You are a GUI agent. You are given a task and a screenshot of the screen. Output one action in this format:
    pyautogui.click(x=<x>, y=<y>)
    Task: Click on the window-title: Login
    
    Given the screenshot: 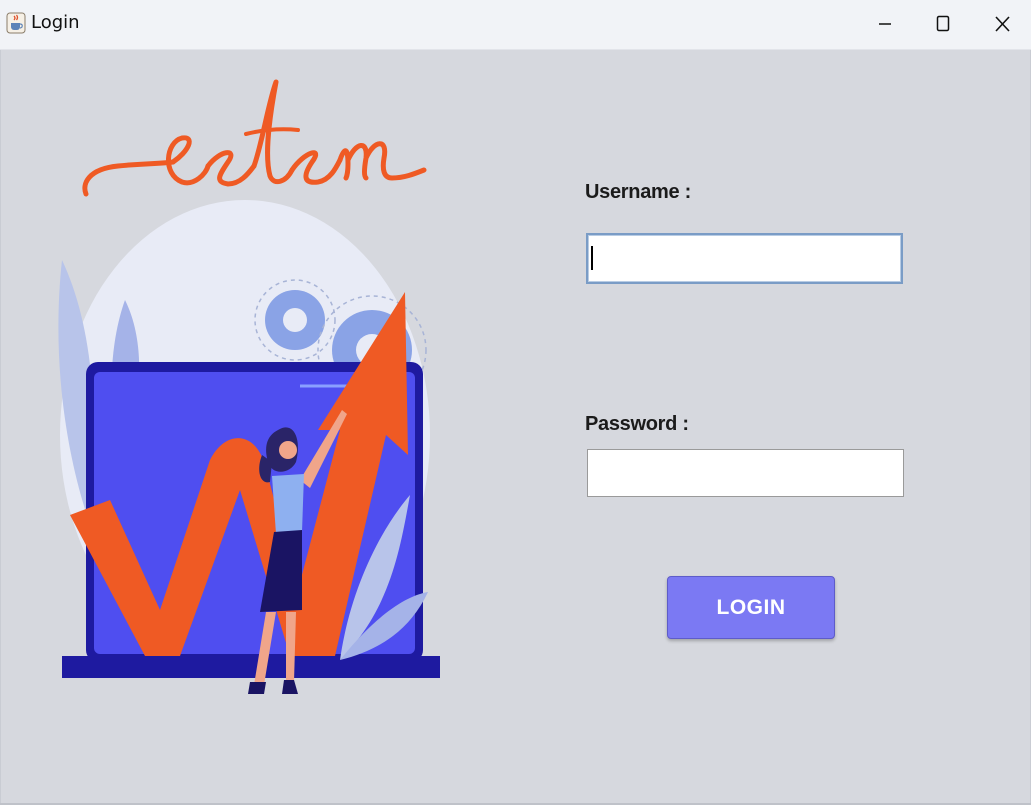 What is the action you would take?
    pyautogui.click(x=55, y=22)
    